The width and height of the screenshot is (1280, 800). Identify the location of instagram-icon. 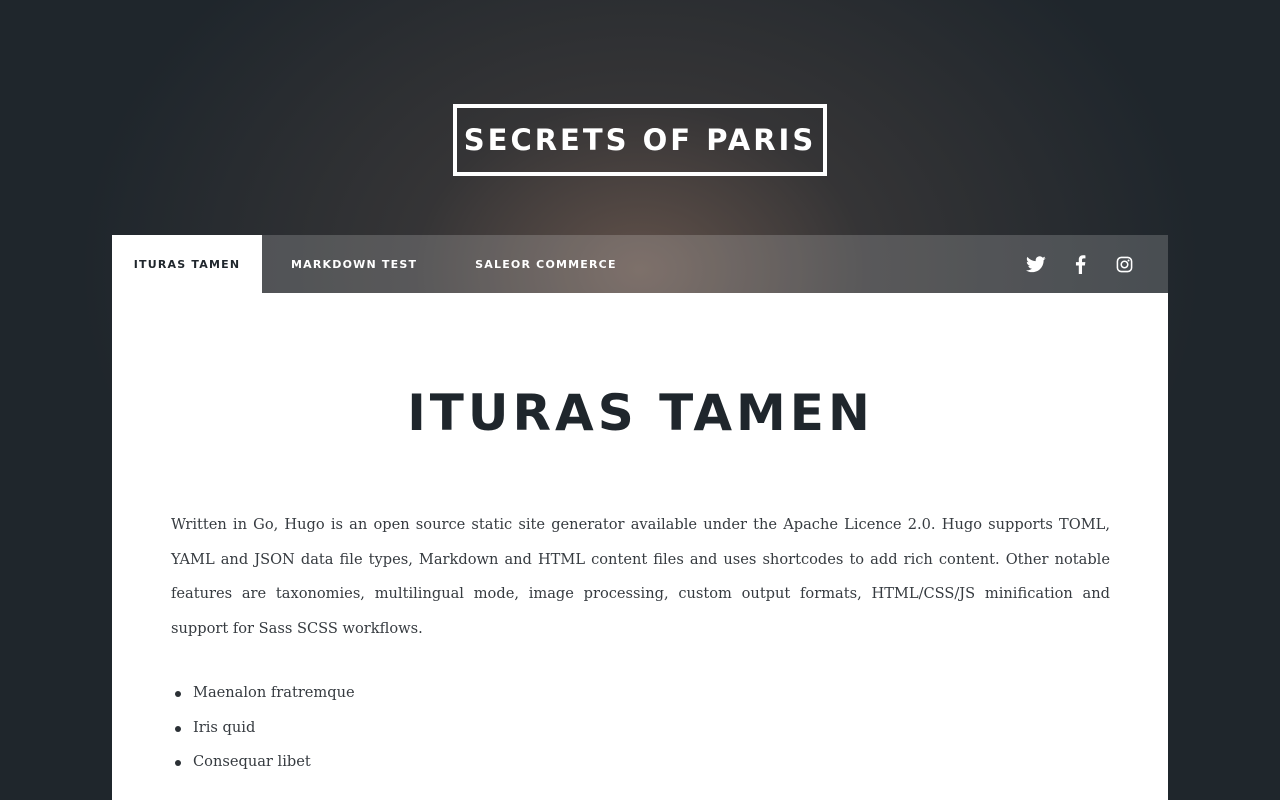
(1124, 264).